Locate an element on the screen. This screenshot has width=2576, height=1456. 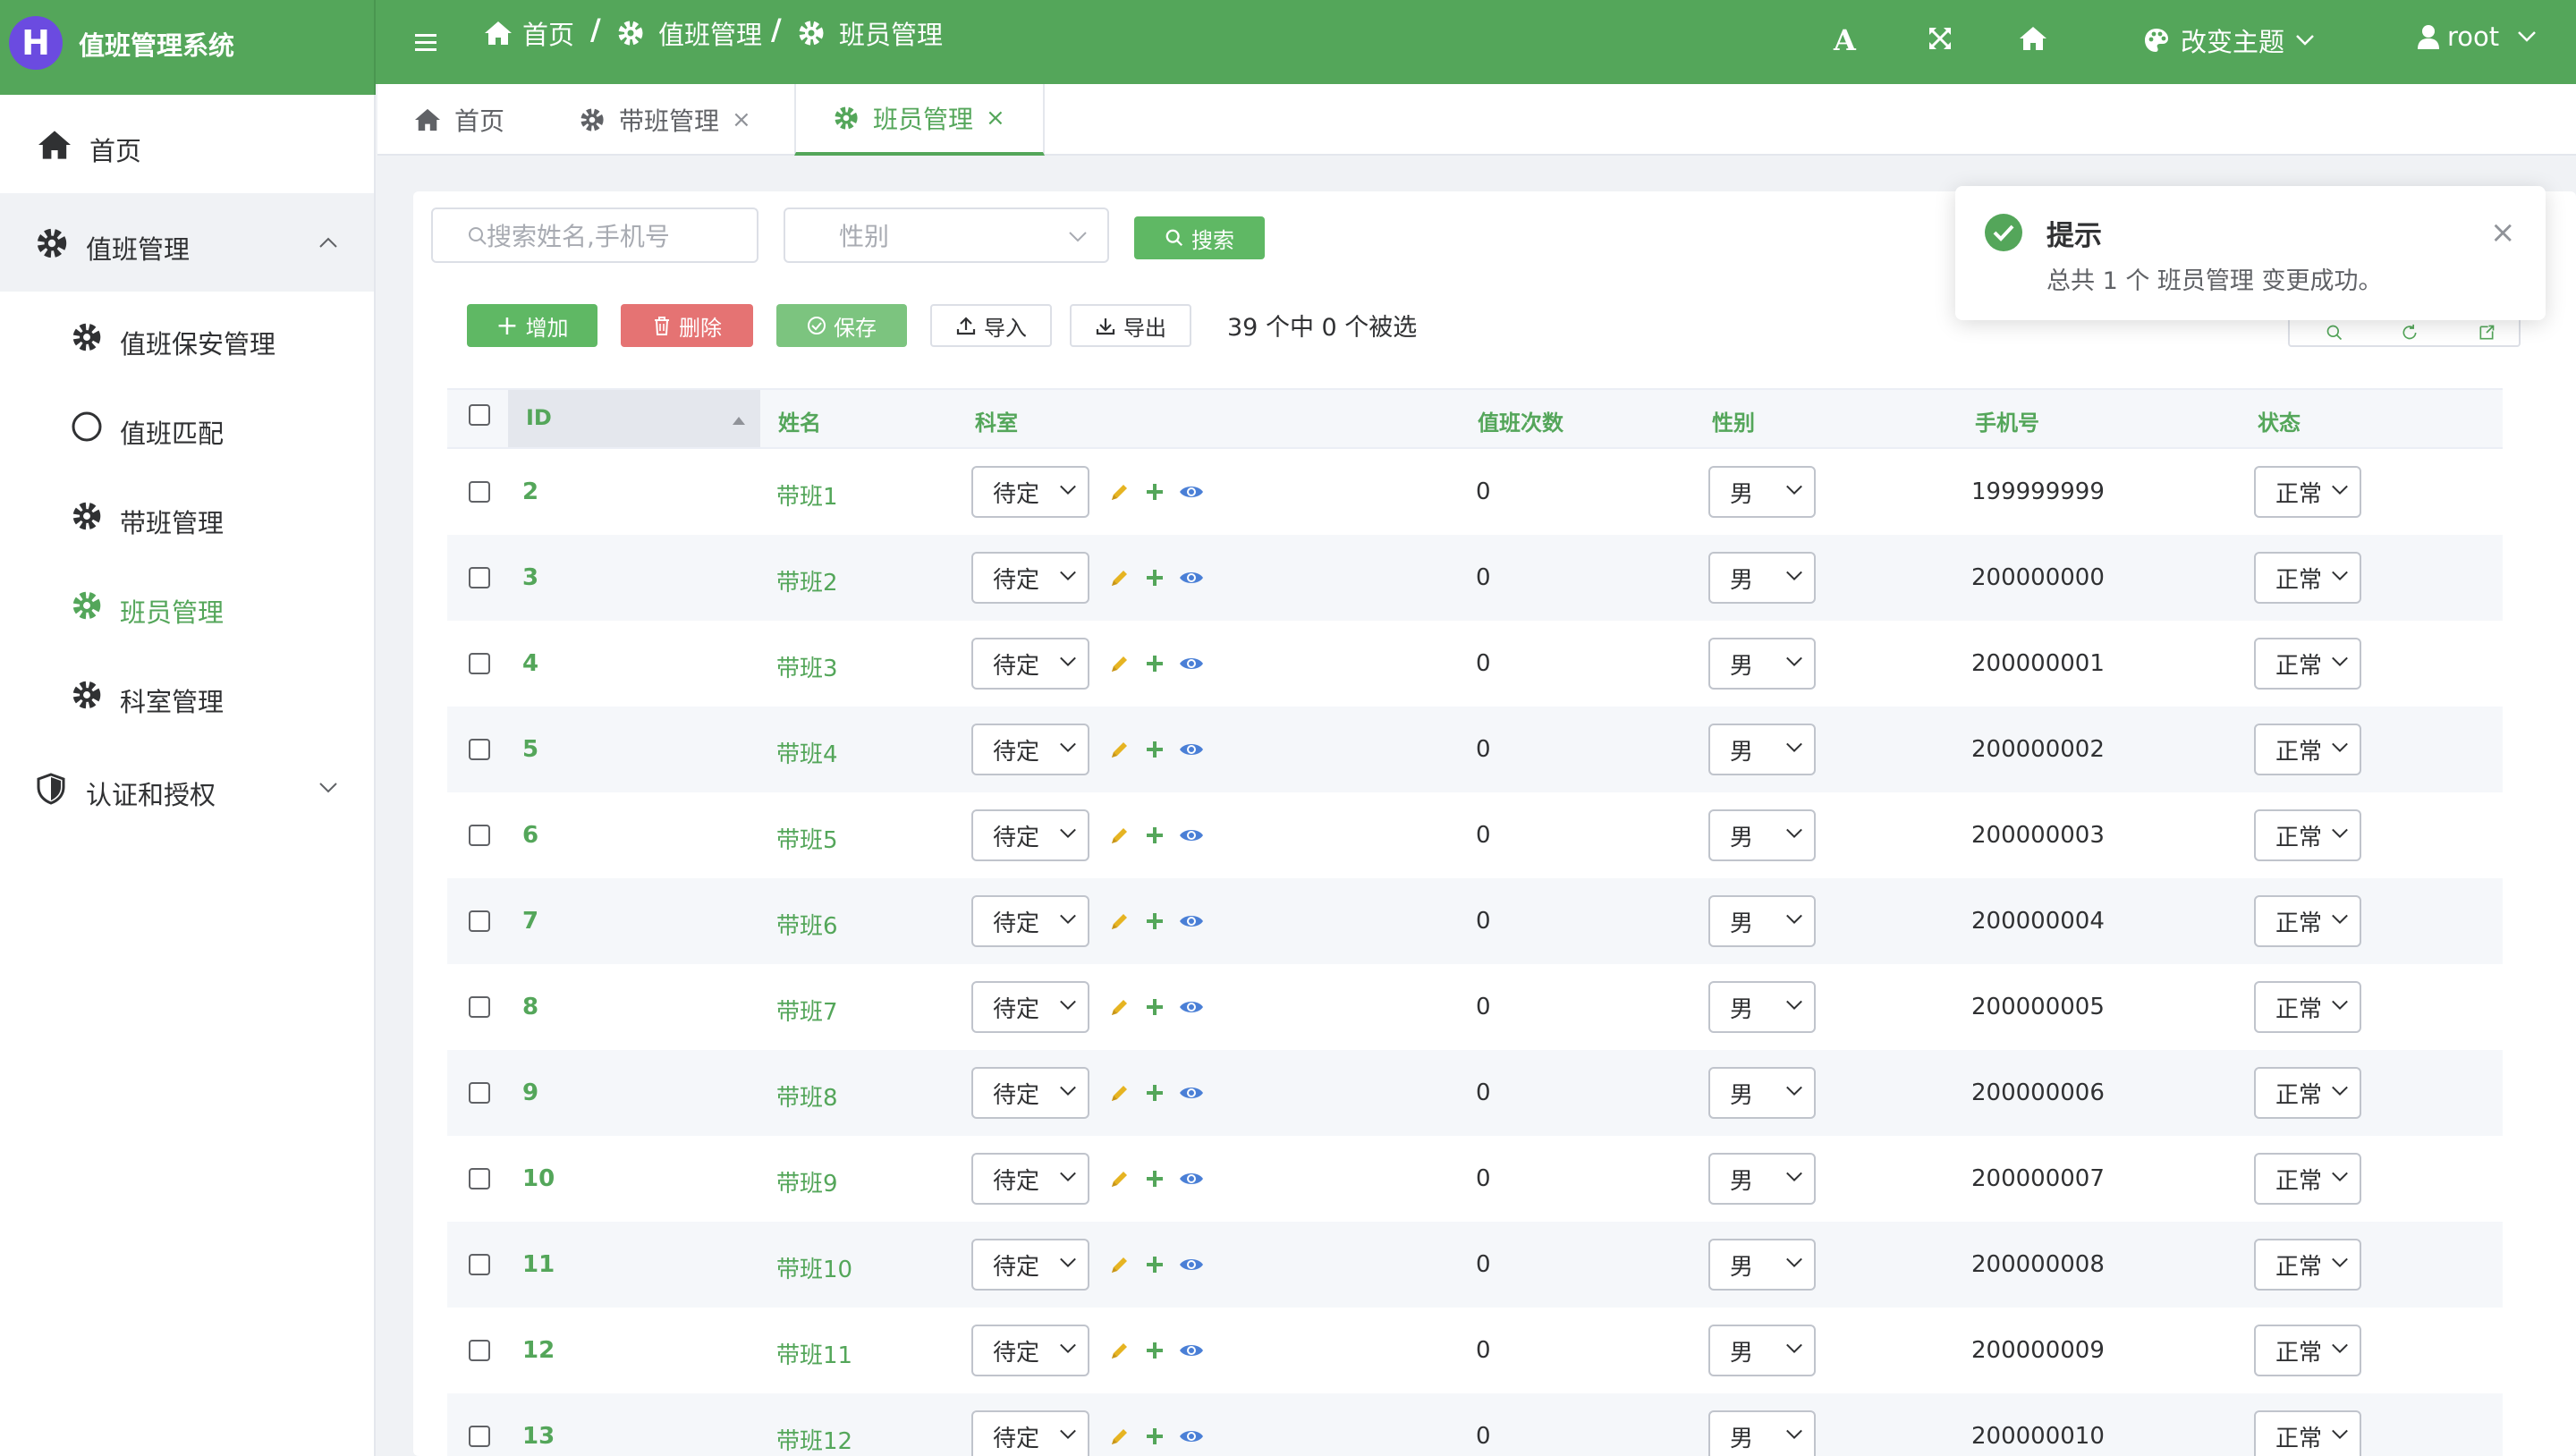
close-icon: × is located at coordinates (741, 119).